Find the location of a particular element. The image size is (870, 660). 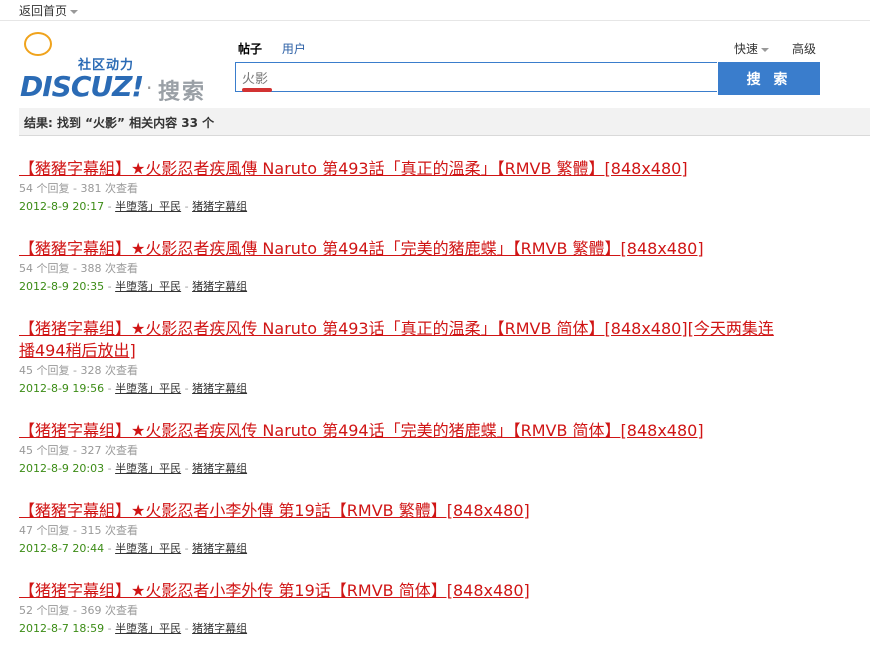

result-meta: 2012-8-9 20:03 - 半堕落」平民 - 猪猪字幕组 is located at coordinates (133, 468).